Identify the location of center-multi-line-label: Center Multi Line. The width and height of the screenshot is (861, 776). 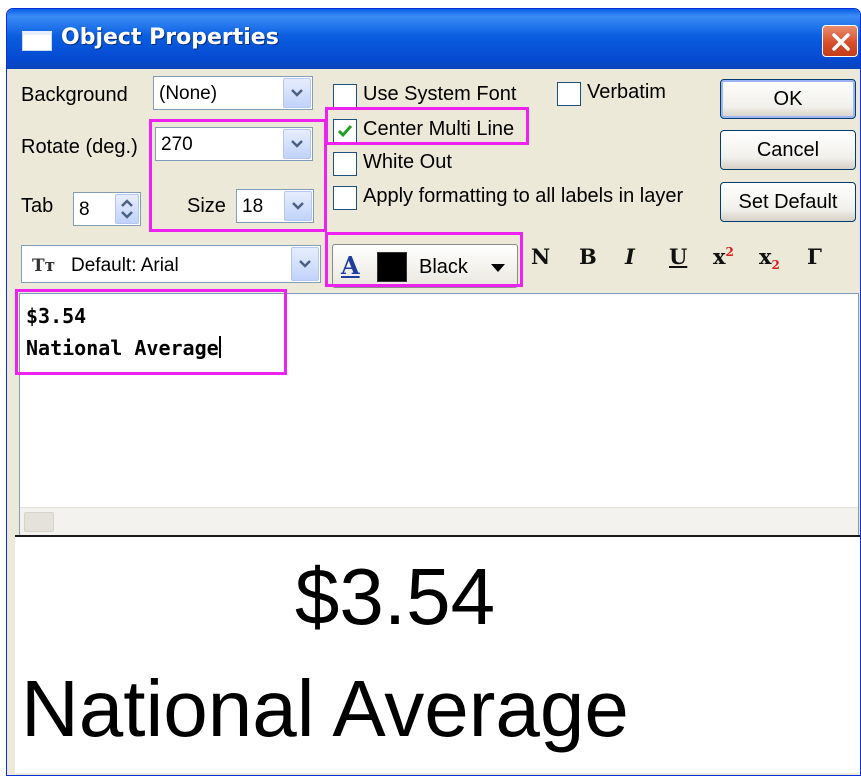
(439, 129).